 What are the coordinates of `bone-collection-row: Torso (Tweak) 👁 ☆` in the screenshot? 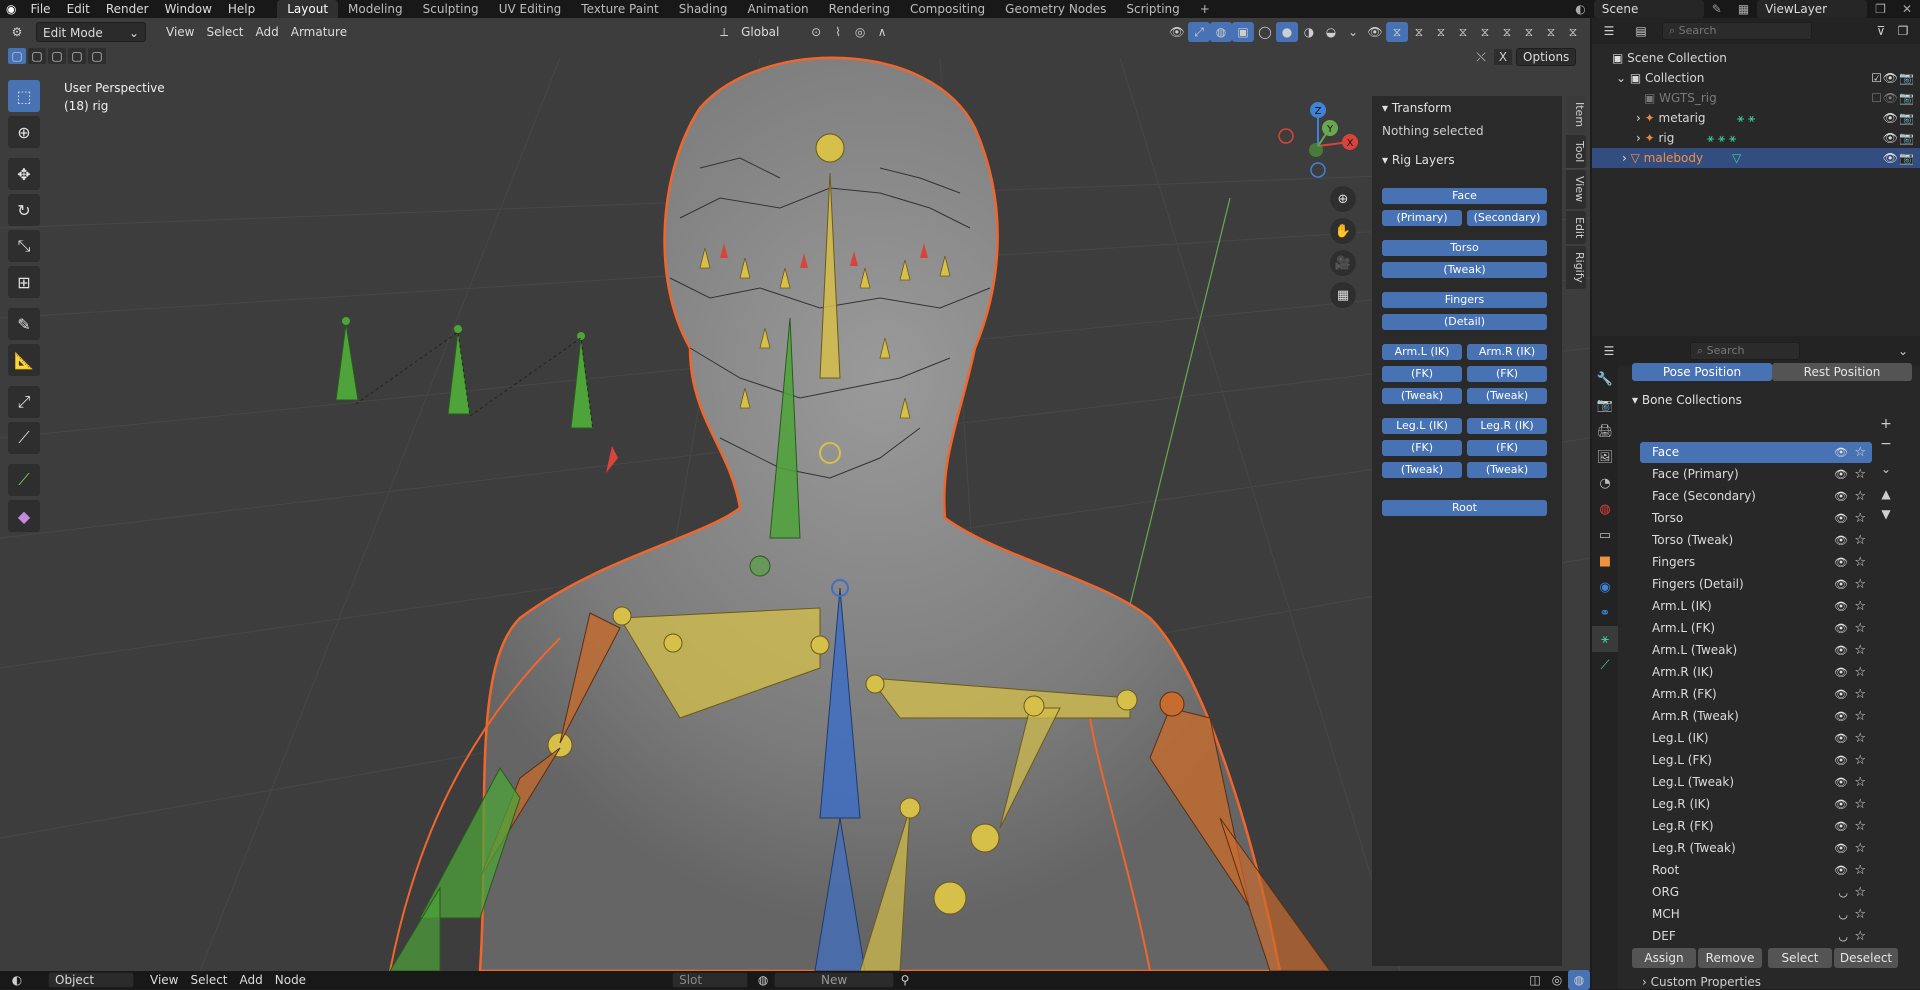 It's located at (1756, 540).